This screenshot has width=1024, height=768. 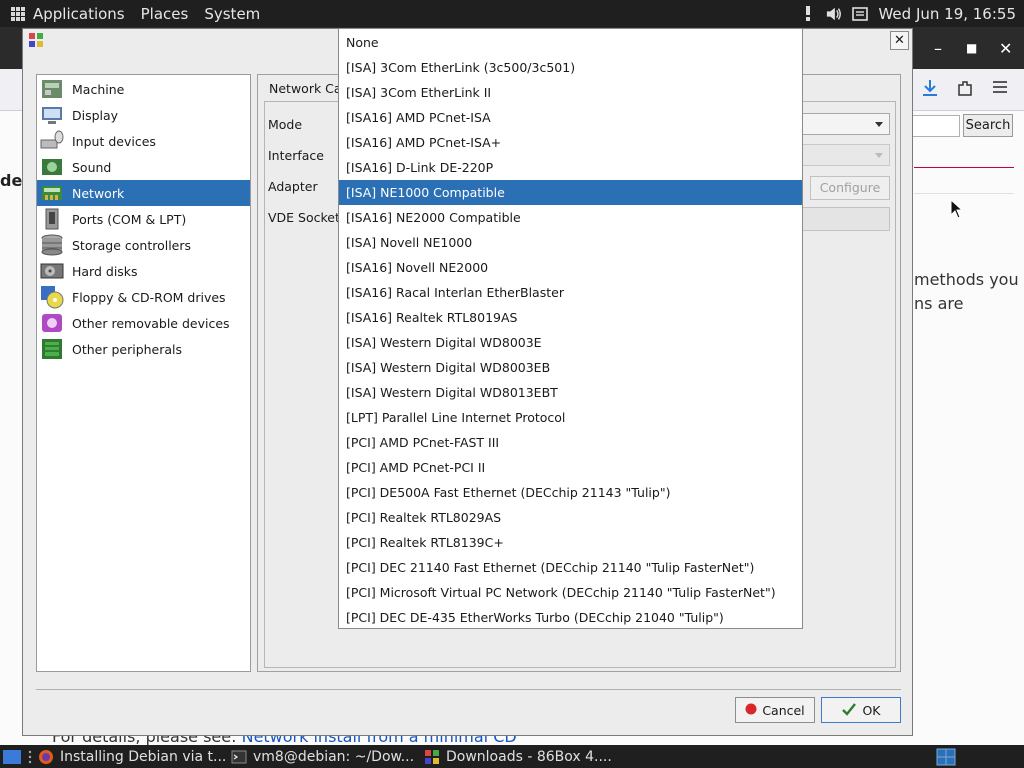 I want to click on browser-search-button: Search, so click(x=988, y=125).